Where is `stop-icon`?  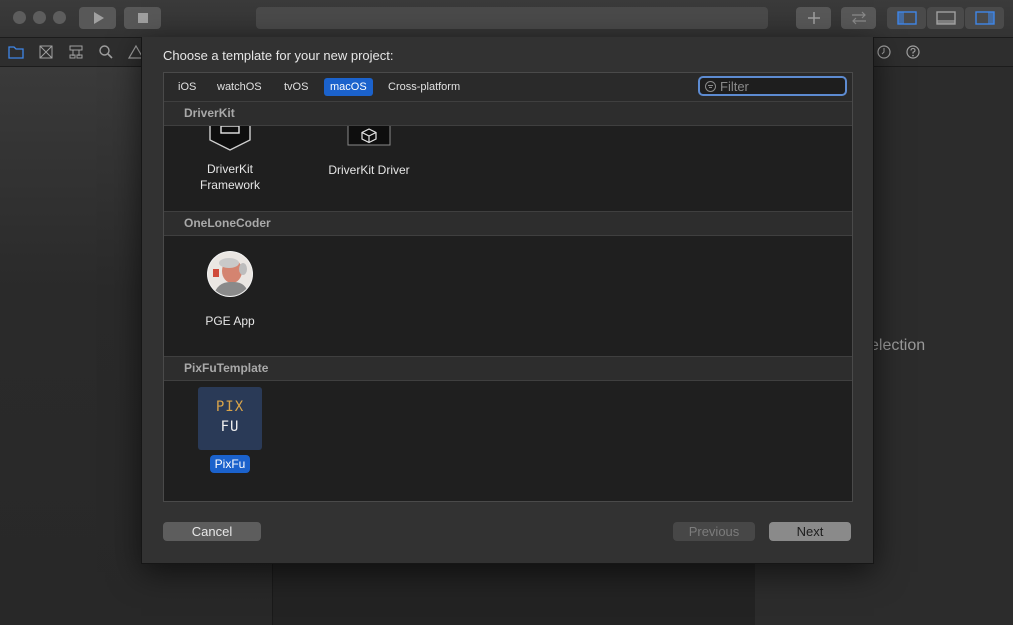 stop-icon is located at coordinates (142, 18).